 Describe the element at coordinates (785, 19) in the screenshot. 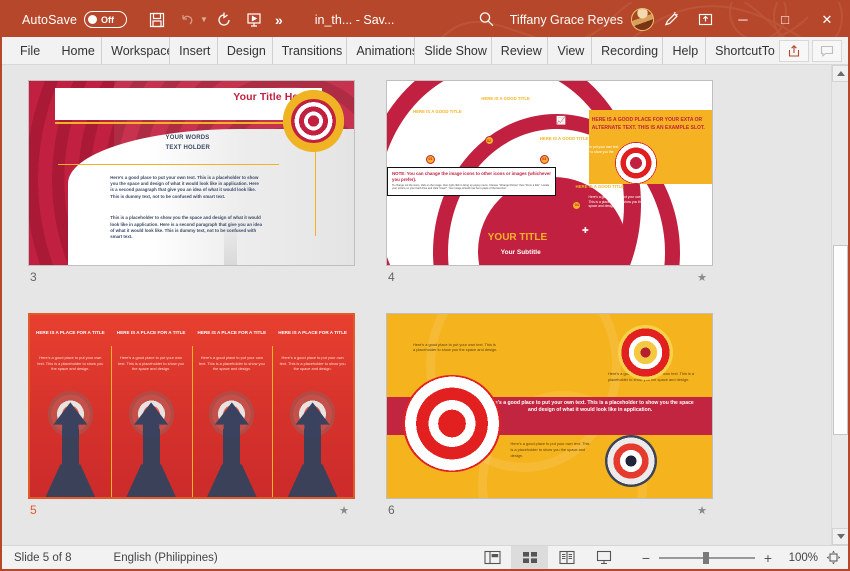

I see `maximize-button: □` at that location.